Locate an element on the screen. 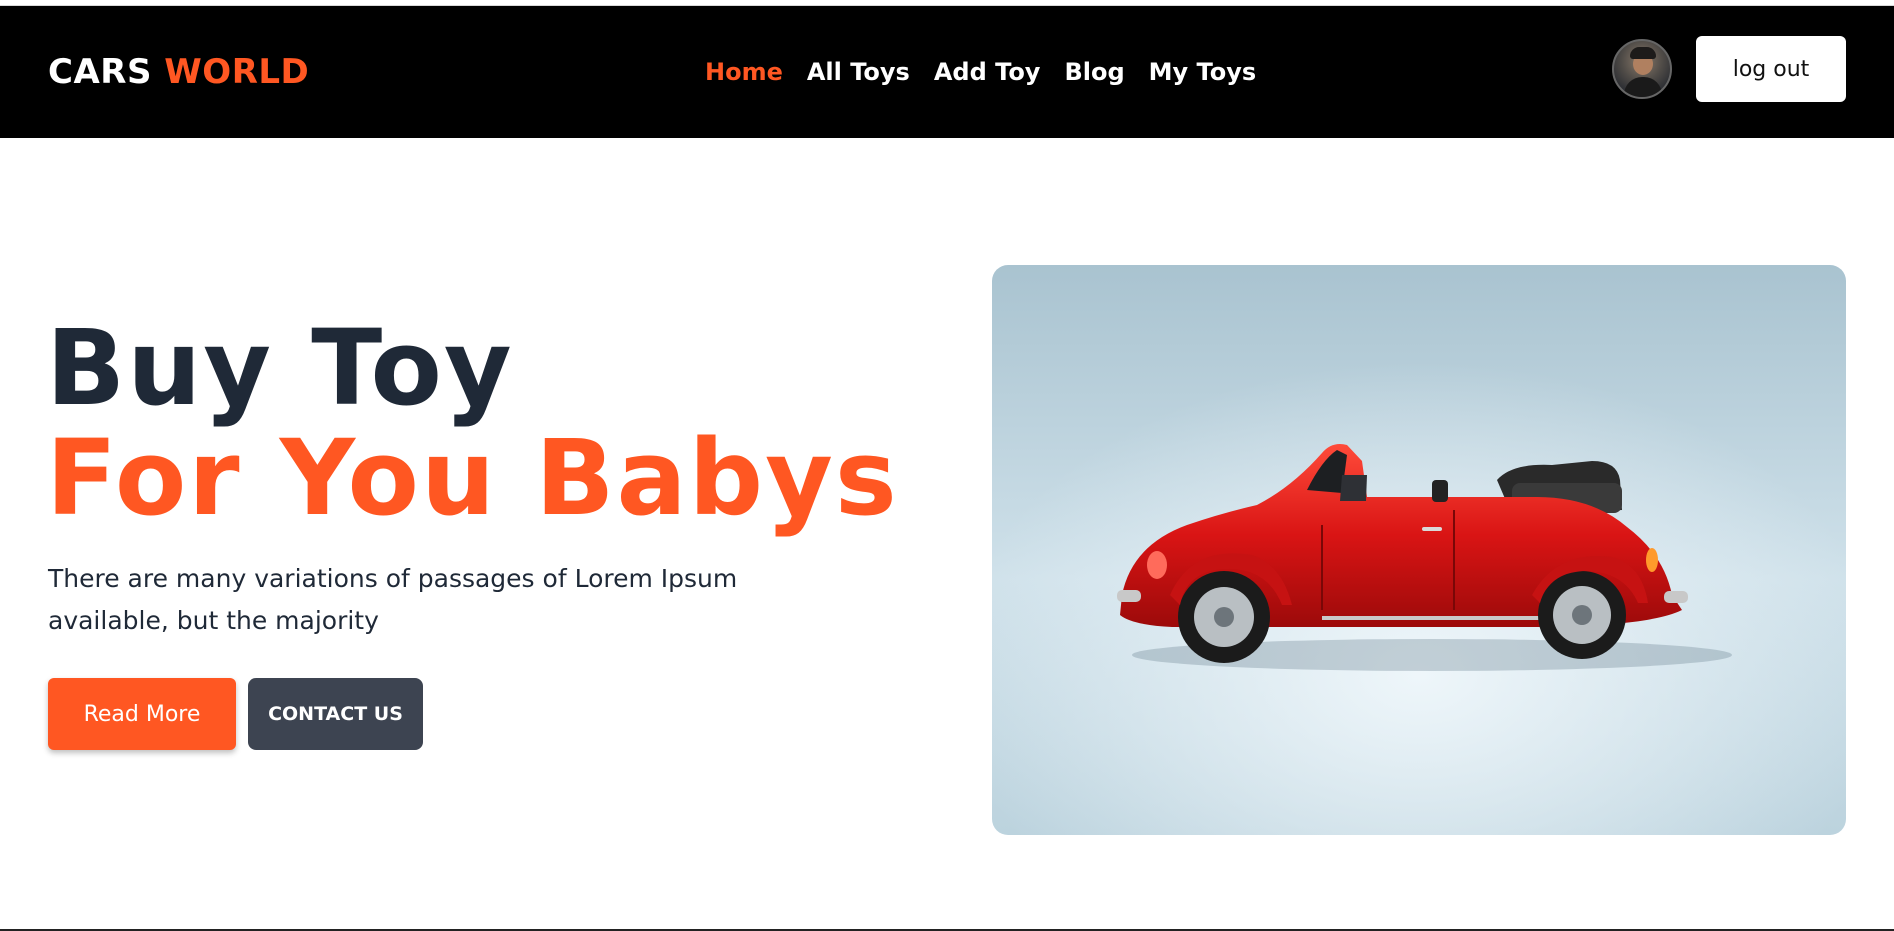  read-more-button: Read More is located at coordinates (142, 714).